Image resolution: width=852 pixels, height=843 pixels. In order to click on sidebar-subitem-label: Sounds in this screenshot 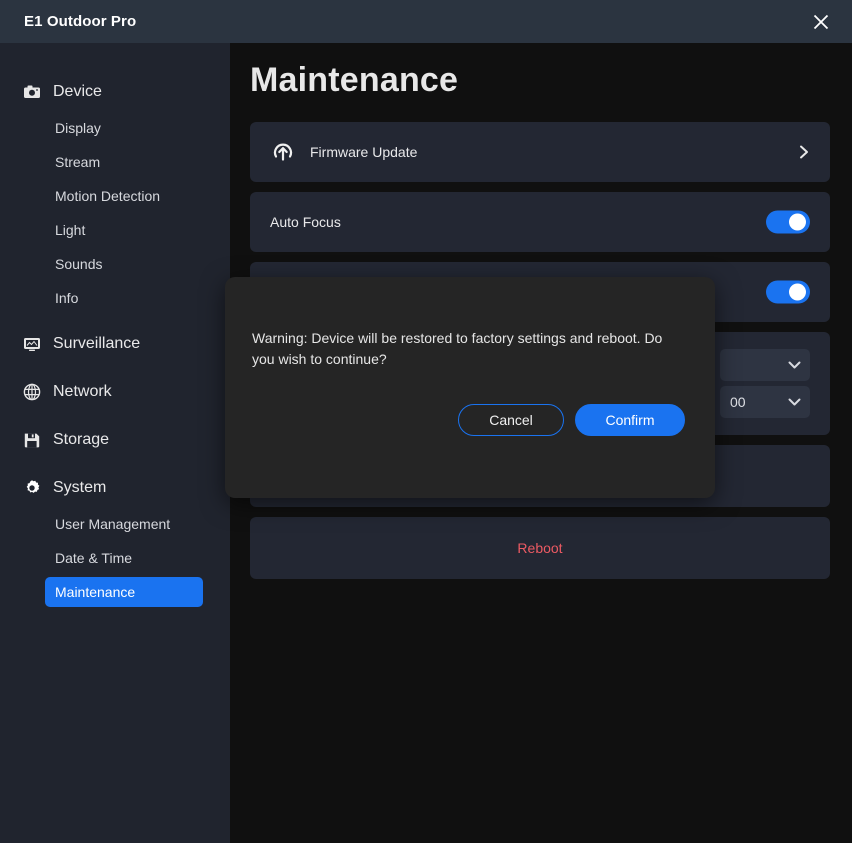, I will do `click(79, 264)`.